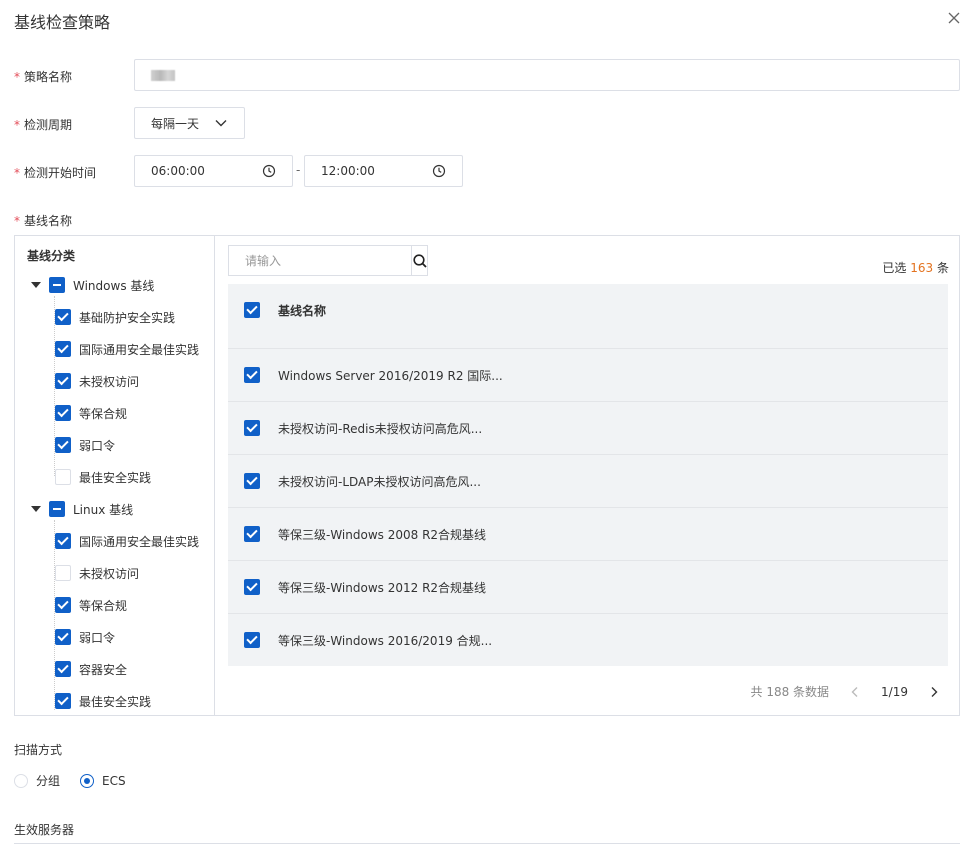  What do you see at coordinates (588, 310) in the screenshot?
I see `table-header: 基线名称` at bounding box center [588, 310].